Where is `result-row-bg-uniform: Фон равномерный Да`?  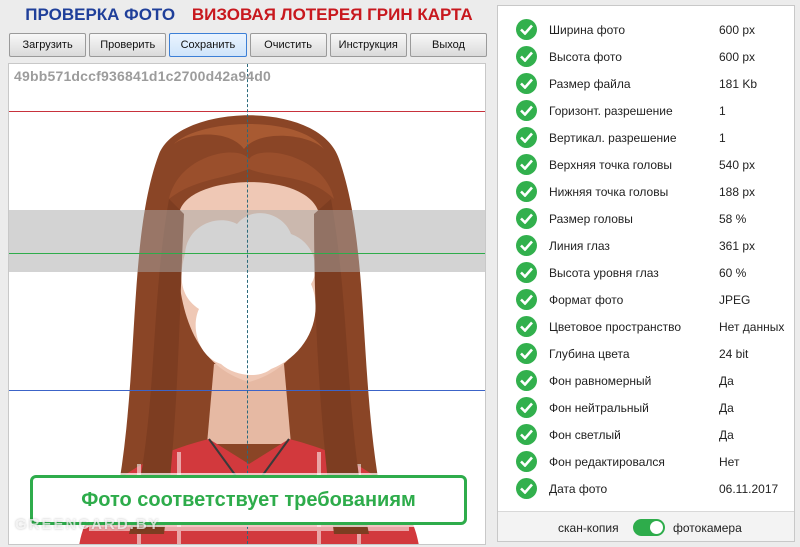
result-row-bg-uniform: Фон равномерный Да is located at coordinates (646, 380).